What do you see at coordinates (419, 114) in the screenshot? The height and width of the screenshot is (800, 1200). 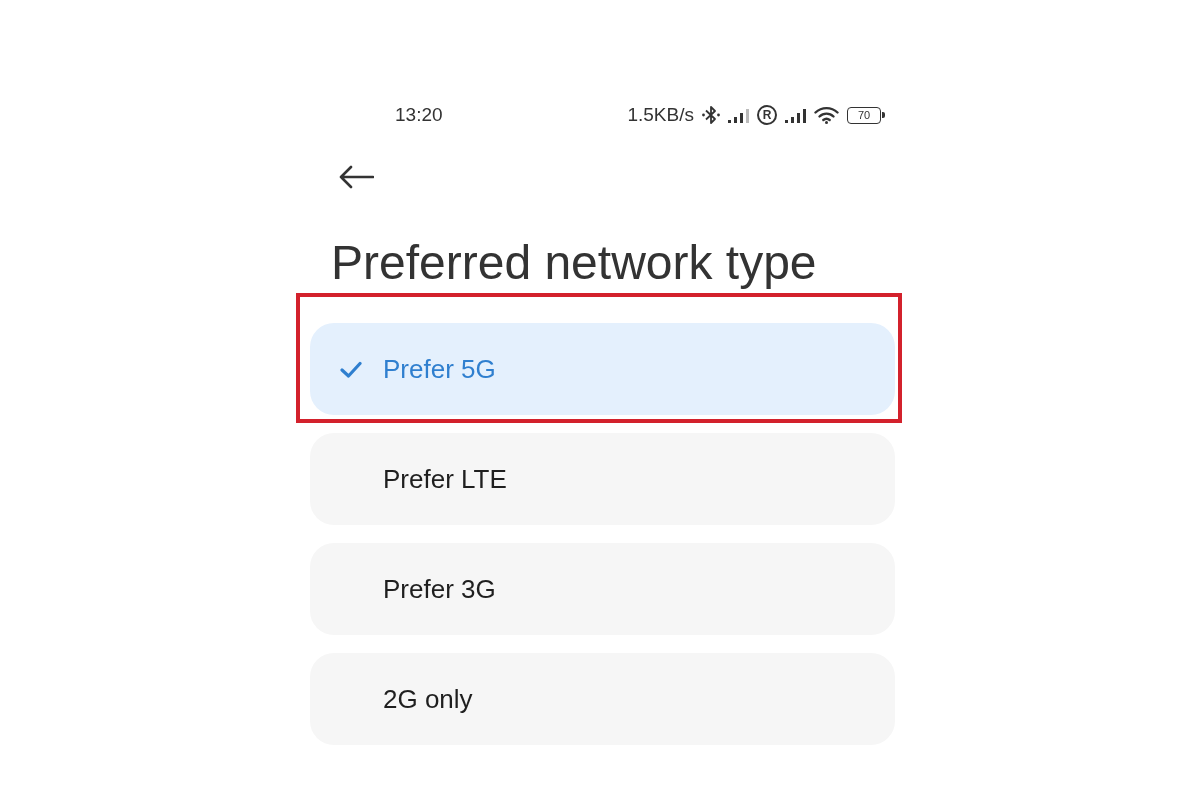 I see `clock-time: 13:20` at bounding box center [419, 114].